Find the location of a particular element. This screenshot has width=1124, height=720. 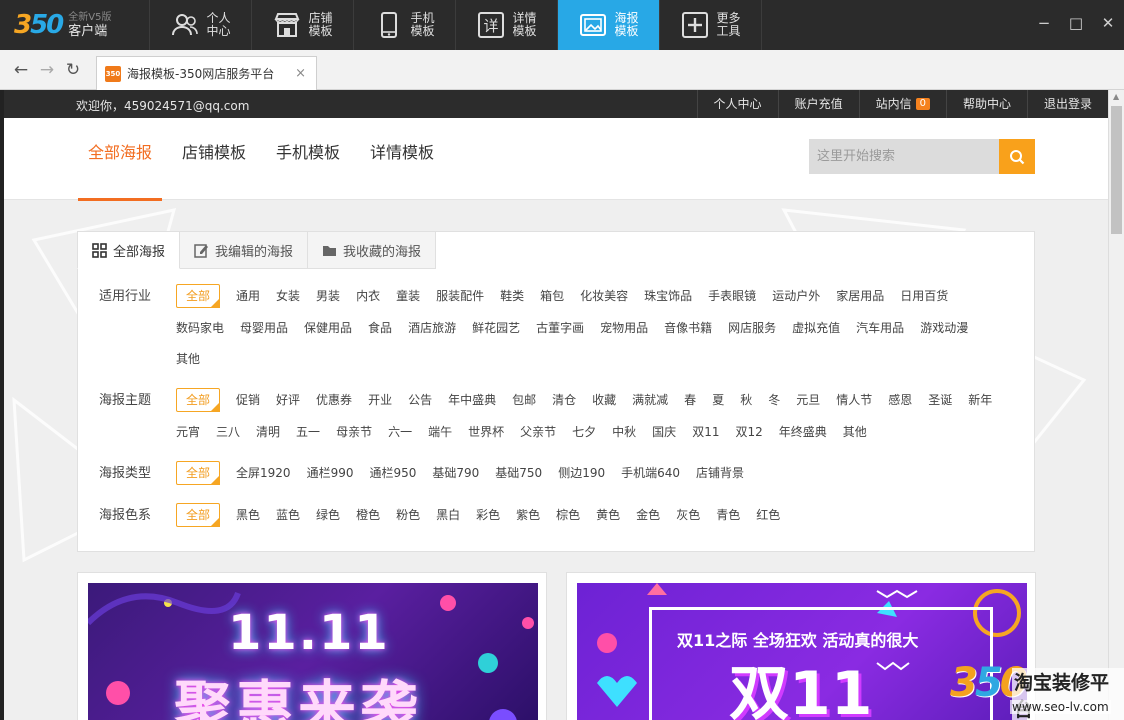

filter-option: 虚拟充值 is located at coordinates (816, 328).